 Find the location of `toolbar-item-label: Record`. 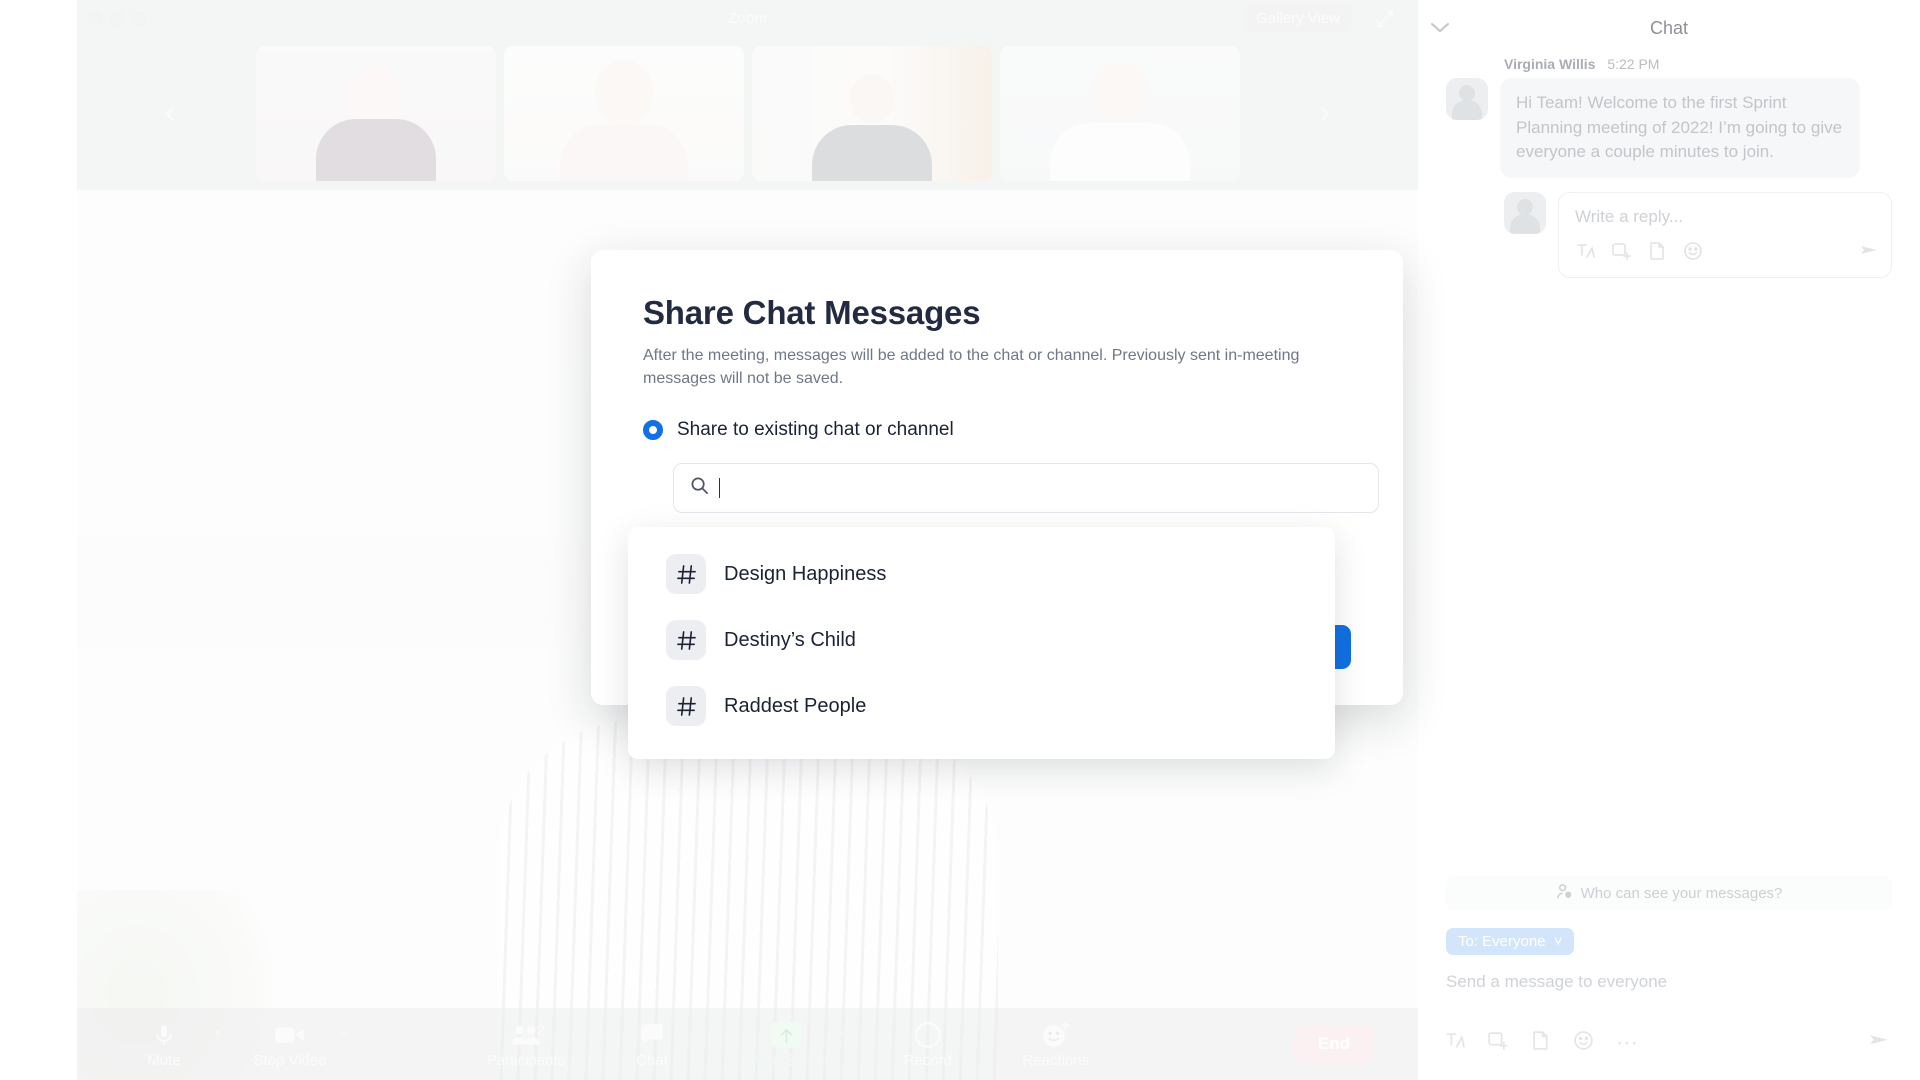

toolbar-item-label: Record is located at coordinates (927, 1060).